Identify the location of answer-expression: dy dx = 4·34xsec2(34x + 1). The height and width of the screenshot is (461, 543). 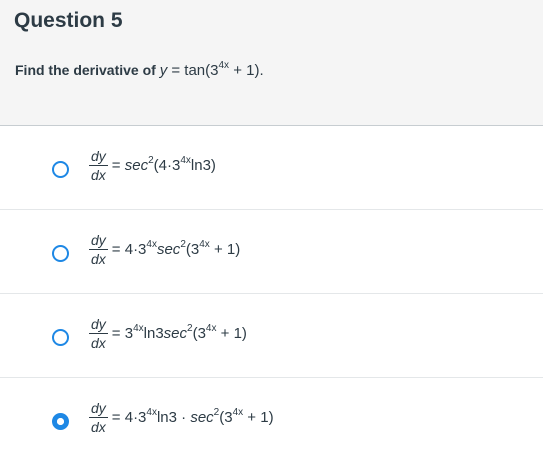
(164, 249).